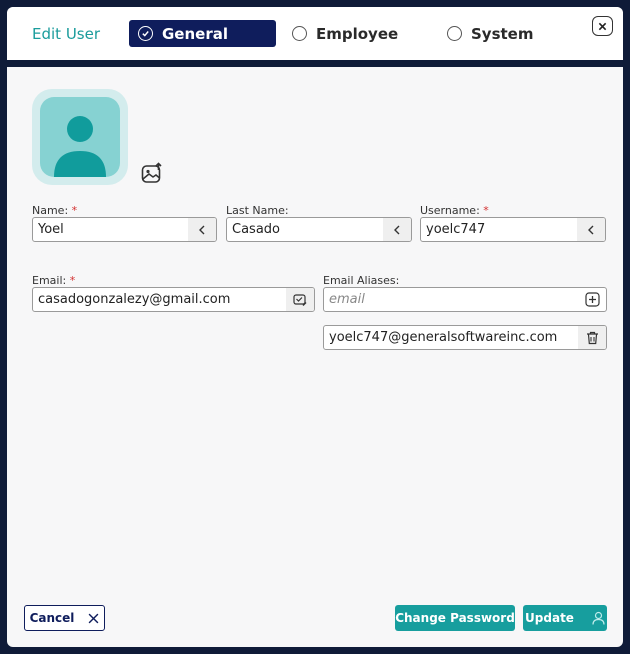 The image size is (630, 654). What do you see at coordinates (152, 173) in the screenshot?
I see `image-upload-icon` at bounding box center [152, 173].